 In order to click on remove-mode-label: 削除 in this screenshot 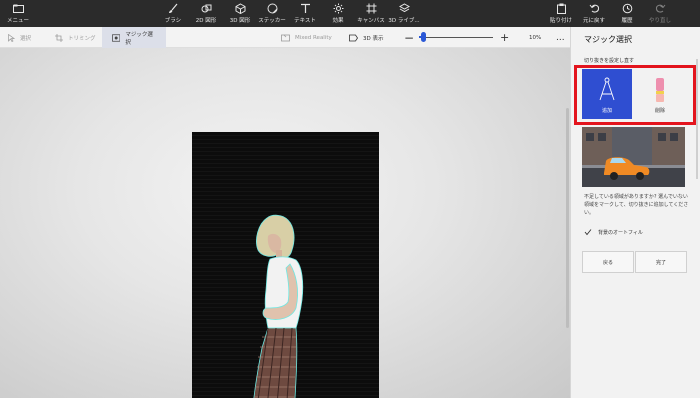, I will do `click(659, 111)`.